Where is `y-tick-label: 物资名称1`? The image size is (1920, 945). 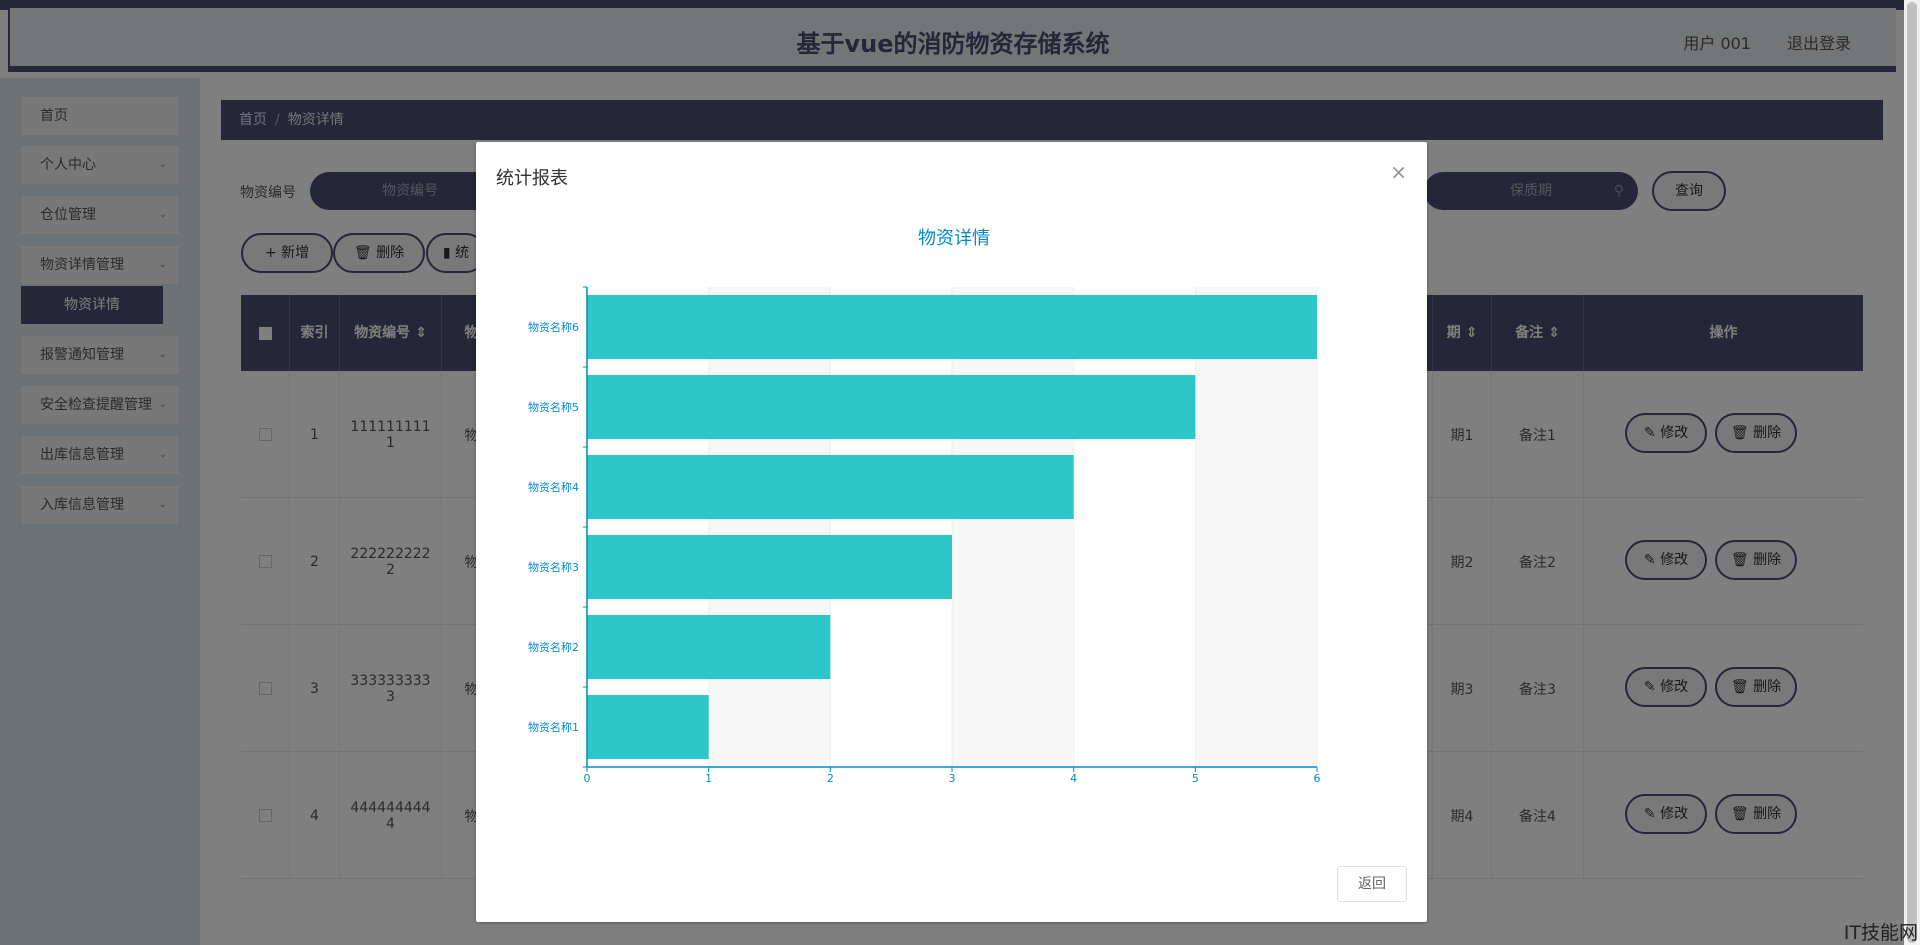 y-tick-label: 物资名称1 is located at coordinates (553, 727).